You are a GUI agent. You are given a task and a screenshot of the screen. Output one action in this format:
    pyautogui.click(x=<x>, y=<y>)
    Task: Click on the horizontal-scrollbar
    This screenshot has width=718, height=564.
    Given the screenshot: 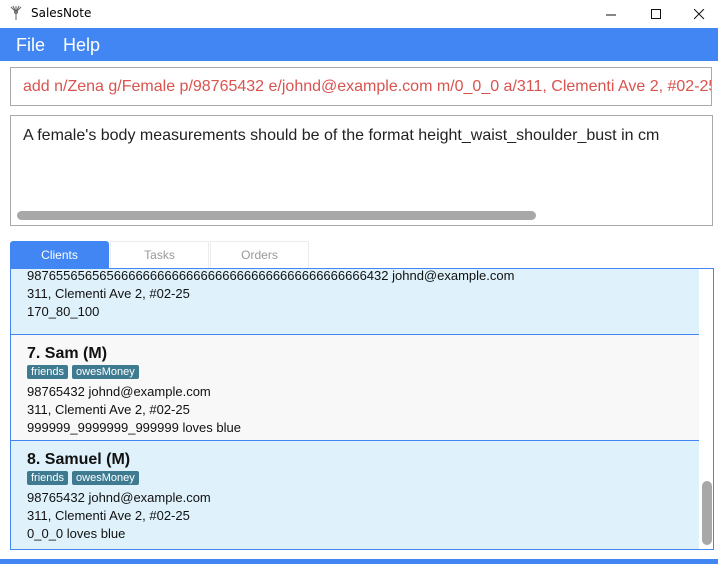 What is the action you would take?
    pyautogui.click(x=276, y=215)
    